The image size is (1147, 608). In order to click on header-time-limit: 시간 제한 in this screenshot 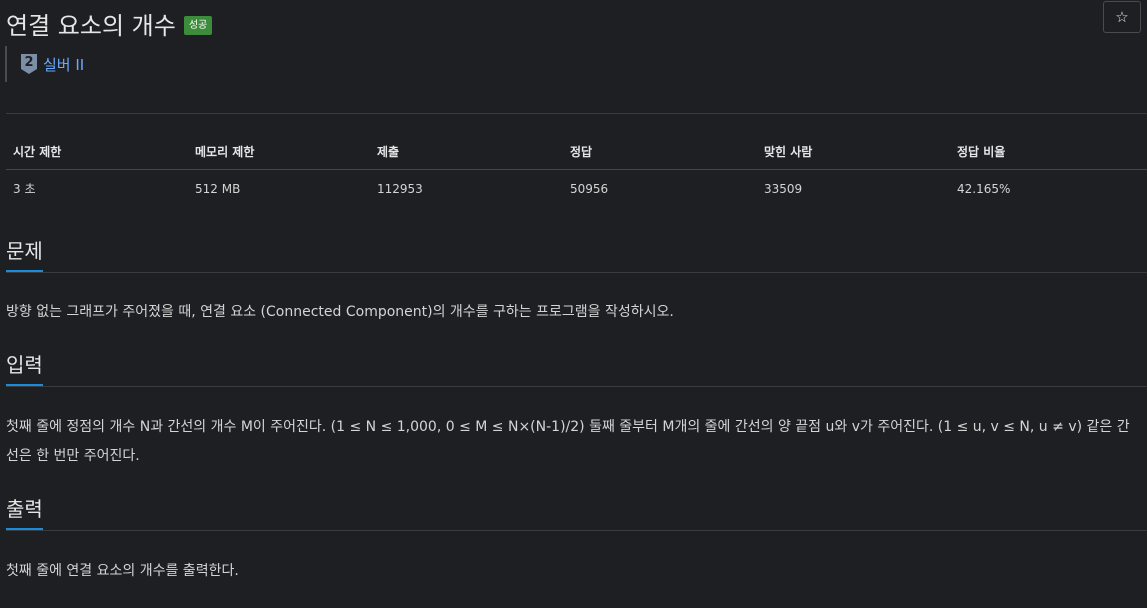, I will do `click(97, 152)`.